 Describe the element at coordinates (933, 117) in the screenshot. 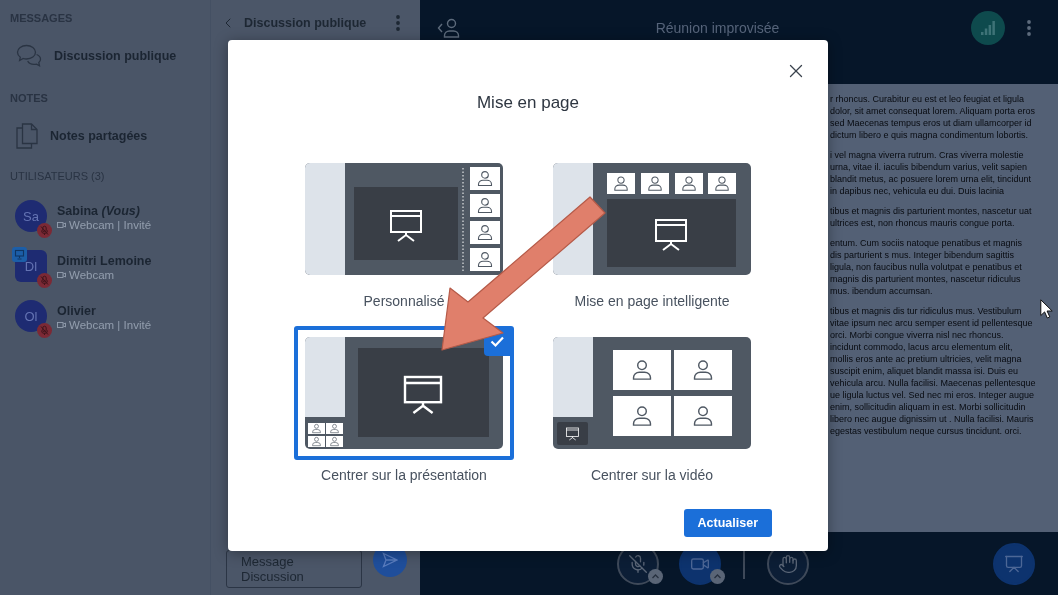

I see `document-paragraph: r rhoncus. Curabitur eu est et leo feugiat et ligula dolor, sit amet consequat lorem. Aliquam porta eros sed Maecenas tempus eros ut diam ullamcorper id dictum libero e quis magna condimentum lobortis.` at that location.